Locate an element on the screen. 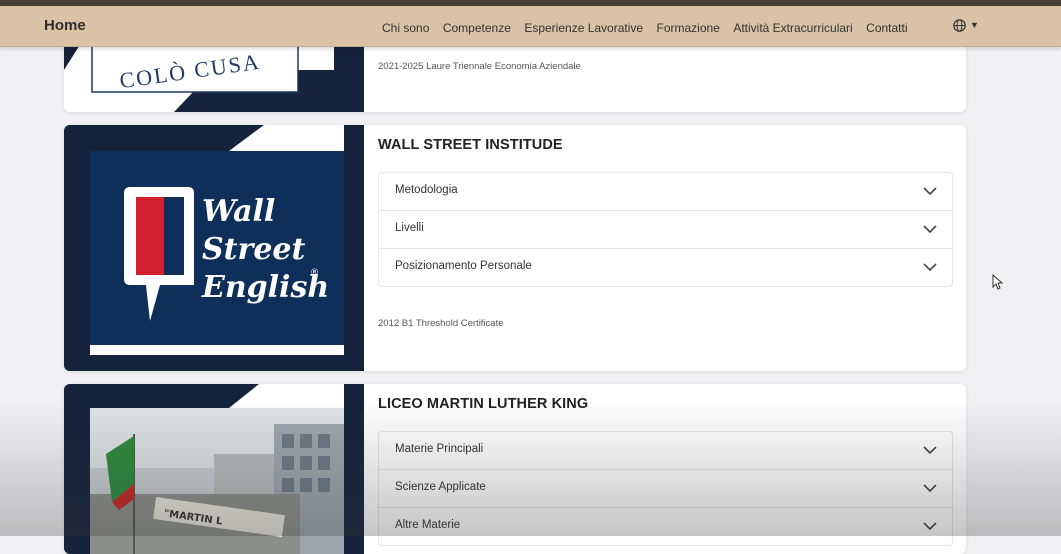 The width and height of the screenshot is (1061, 554). nav-link-esperienze: Esperienze Lavorative is located at coordinates (583, 28).